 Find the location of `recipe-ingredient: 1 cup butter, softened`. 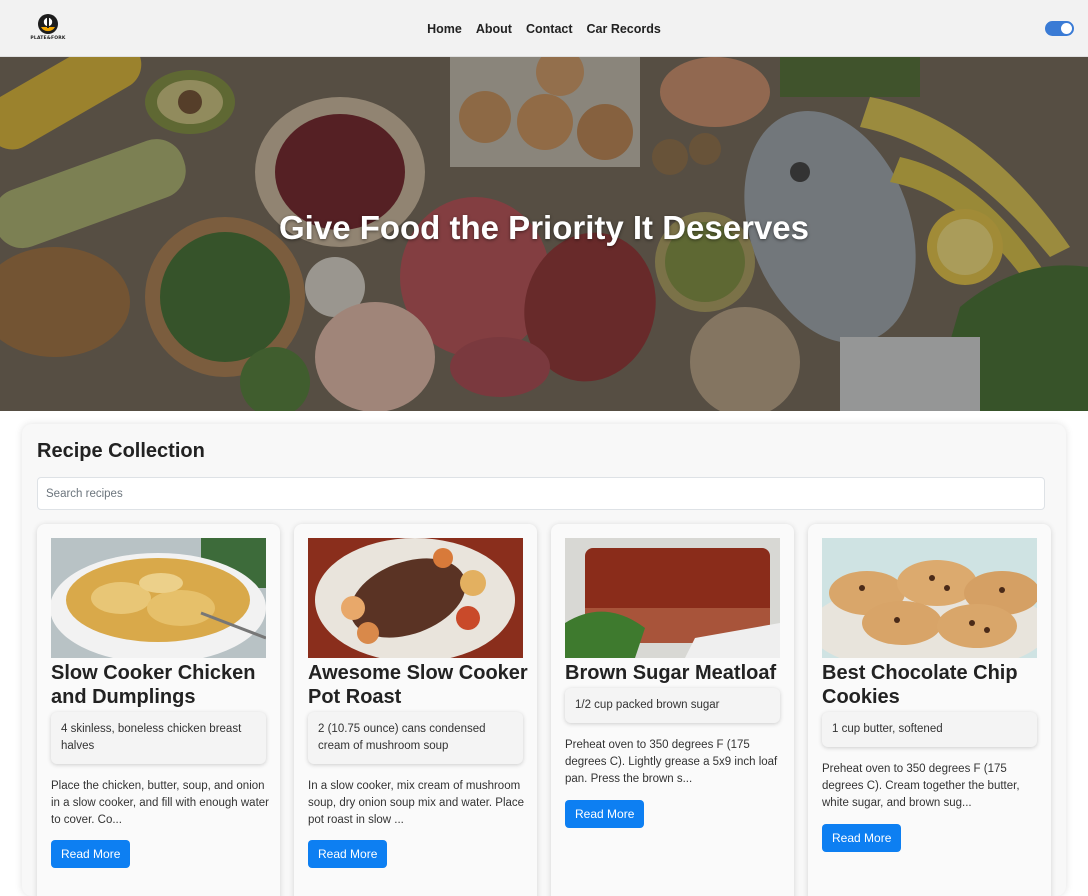

recipe-ingredient: 1 cup butter, softened is located at coordinates (929, 729).